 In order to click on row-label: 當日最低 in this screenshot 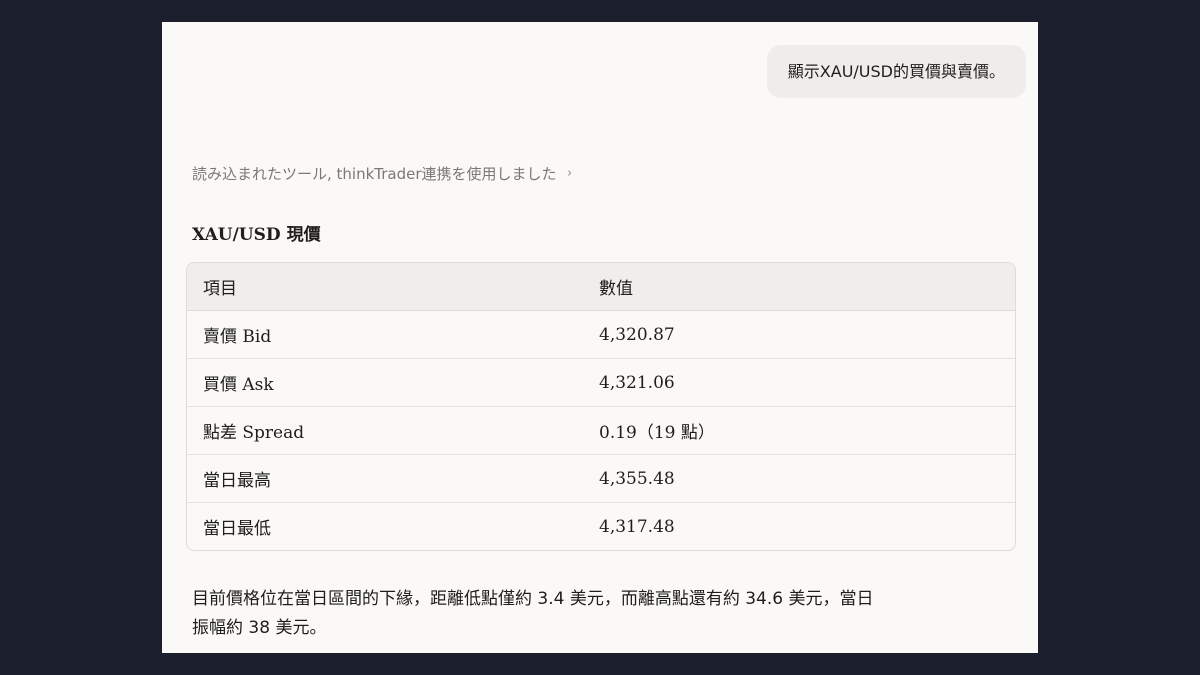, I will do `click(237, 529)`.